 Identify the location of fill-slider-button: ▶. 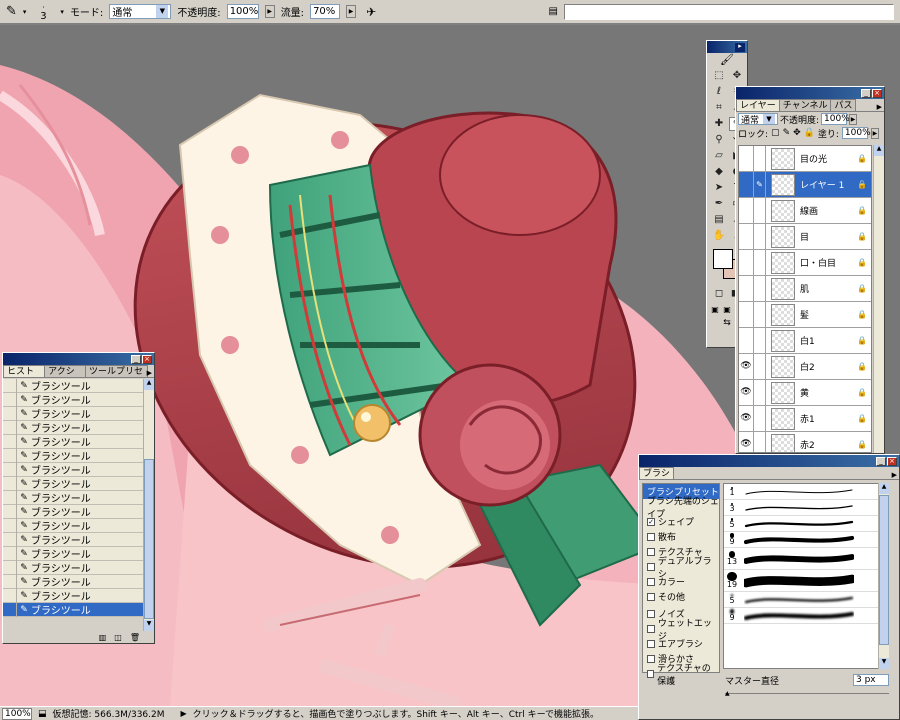
(874, 133).